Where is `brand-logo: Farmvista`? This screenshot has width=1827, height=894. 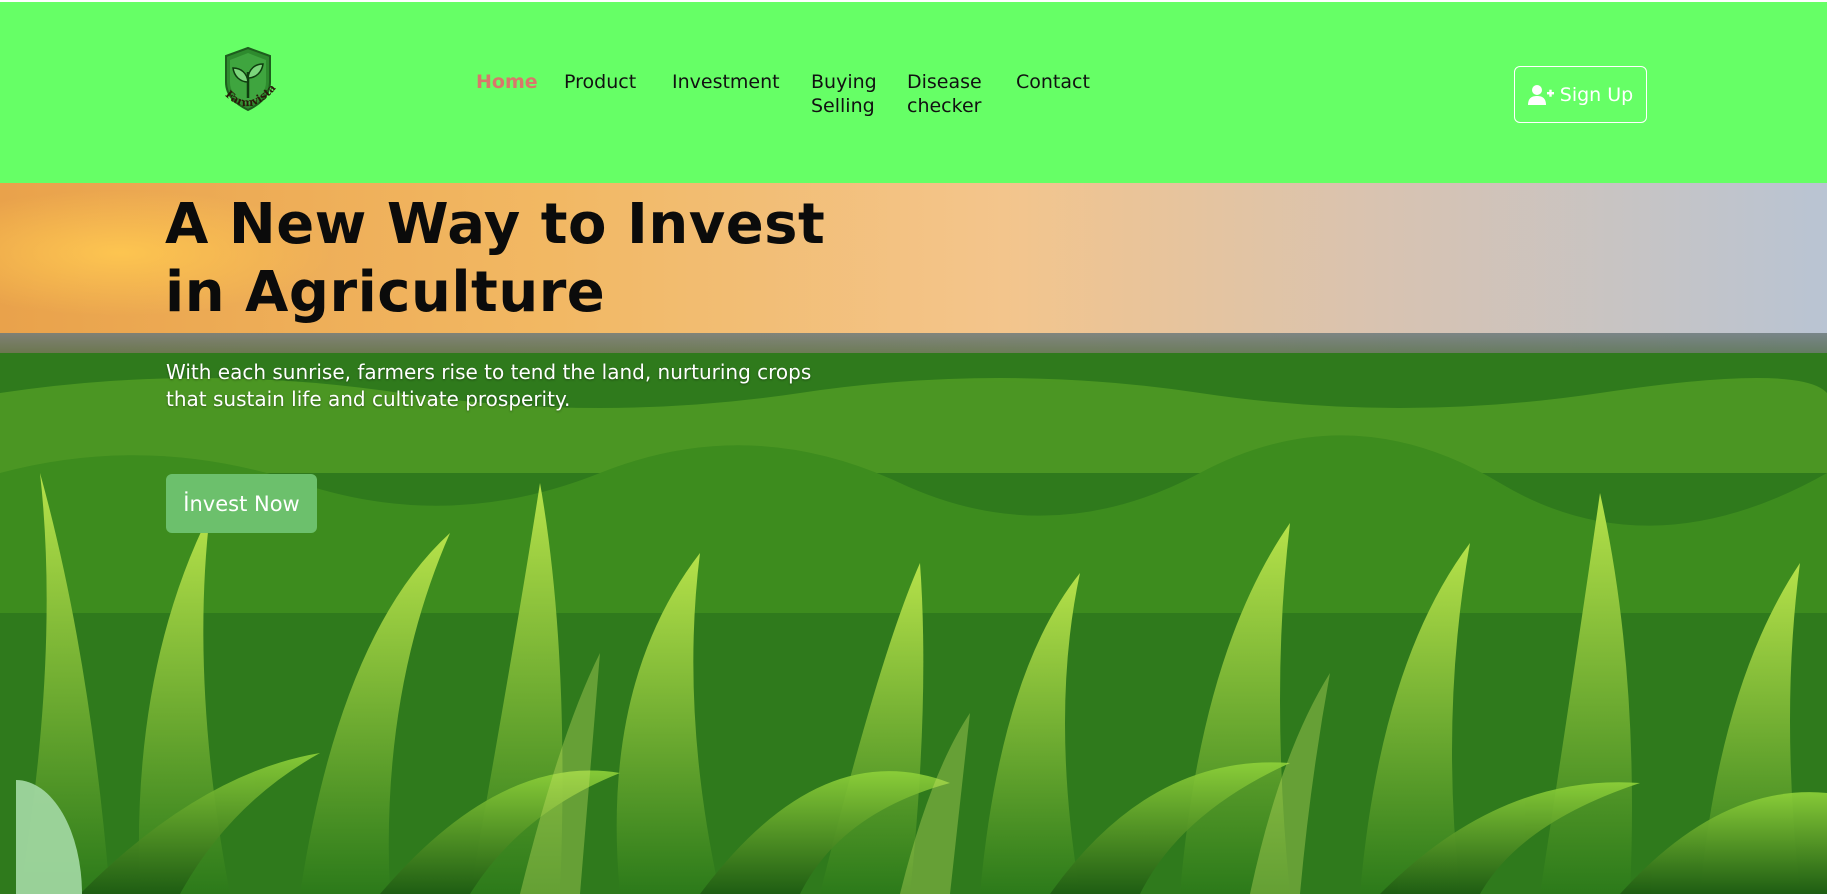
brand-logo: Farmvista is located at coordinates (248, 82).